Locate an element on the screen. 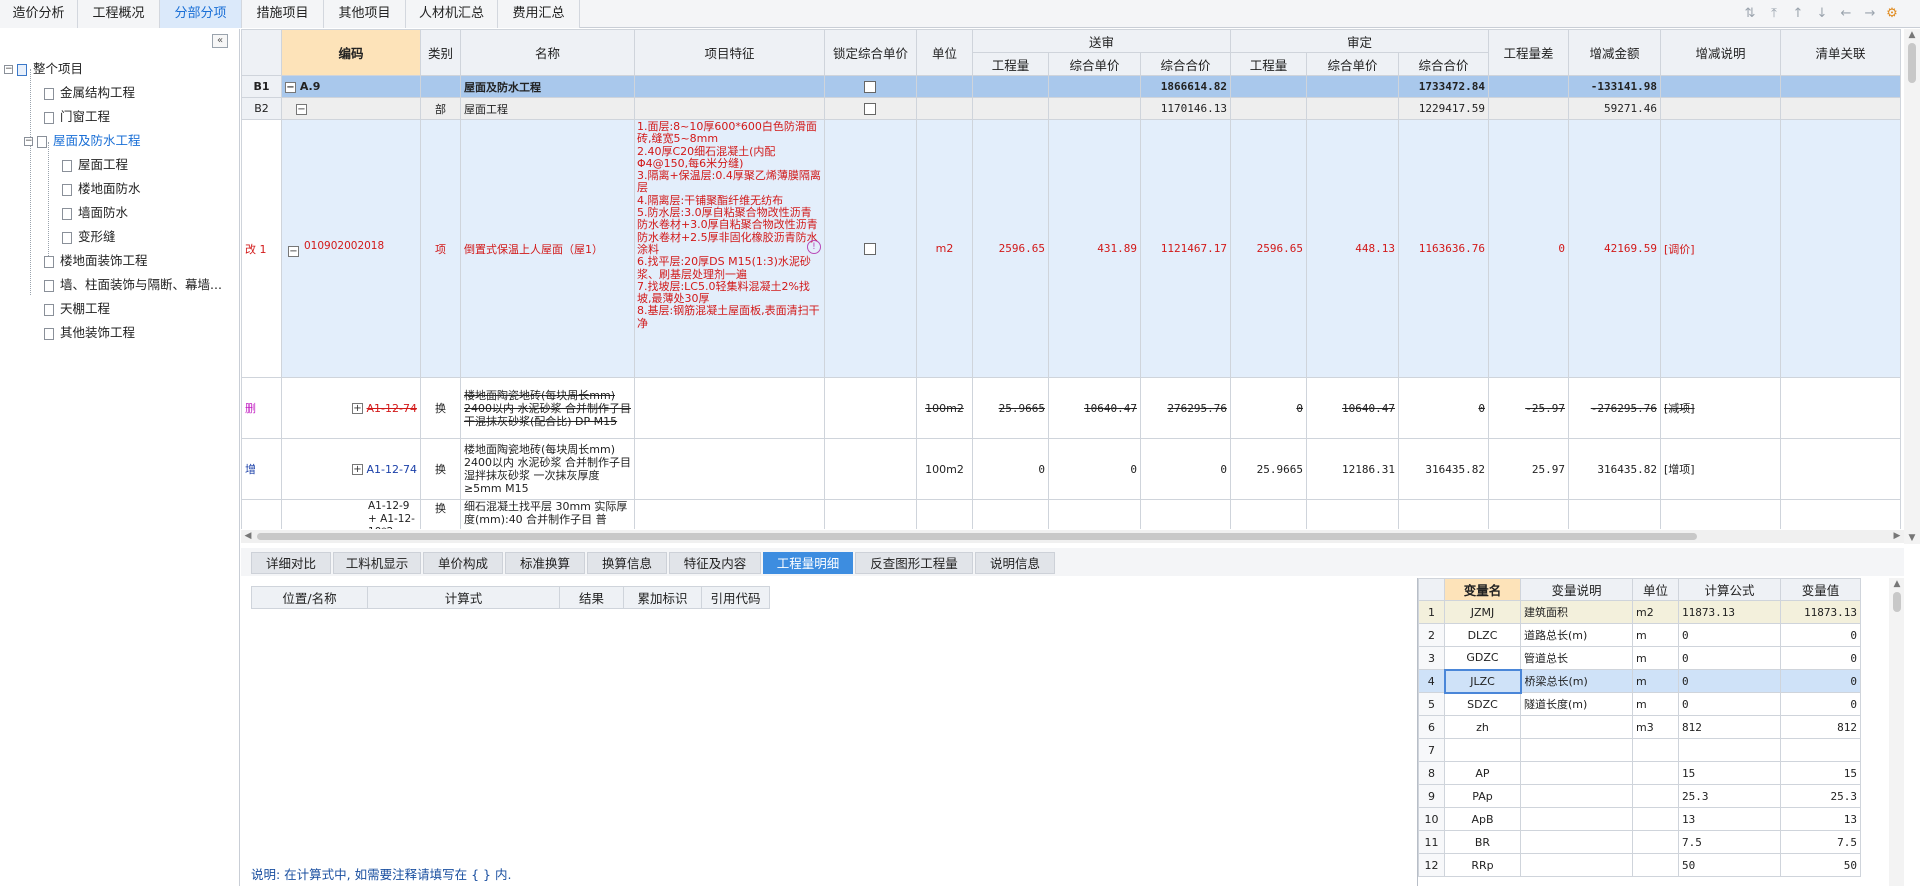  variable-row: 6 zh m3 812 812 is located at coordinates (1639, 727).